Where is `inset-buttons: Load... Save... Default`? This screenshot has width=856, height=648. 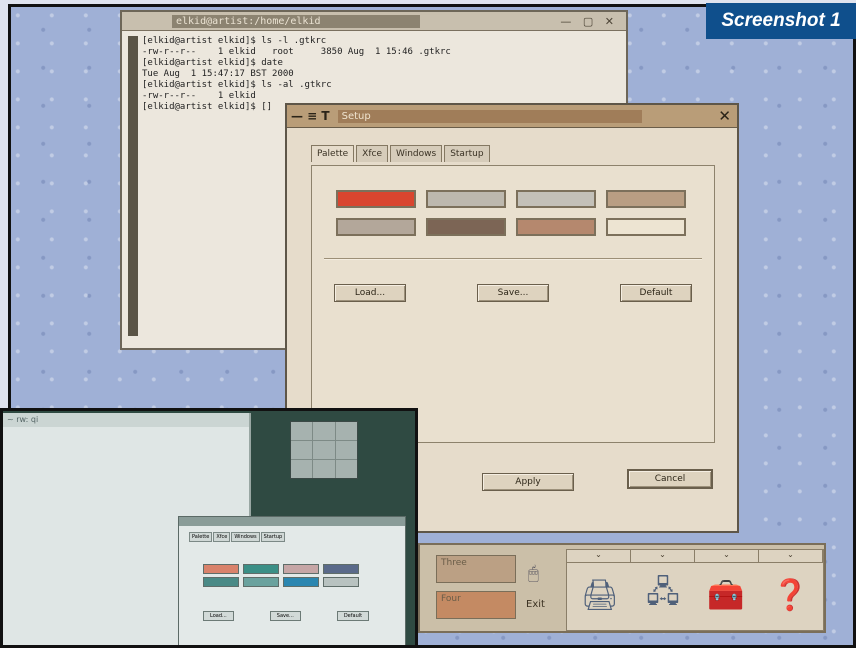 inset-buttons: Load... Save... Default is located at coordinates (286, 616).